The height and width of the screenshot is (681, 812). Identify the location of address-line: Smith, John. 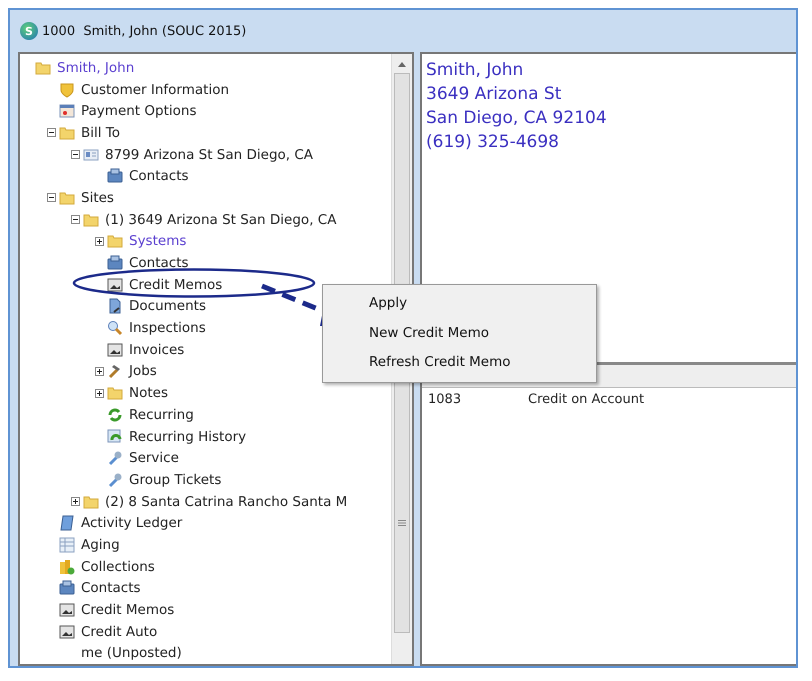
(475, 70).